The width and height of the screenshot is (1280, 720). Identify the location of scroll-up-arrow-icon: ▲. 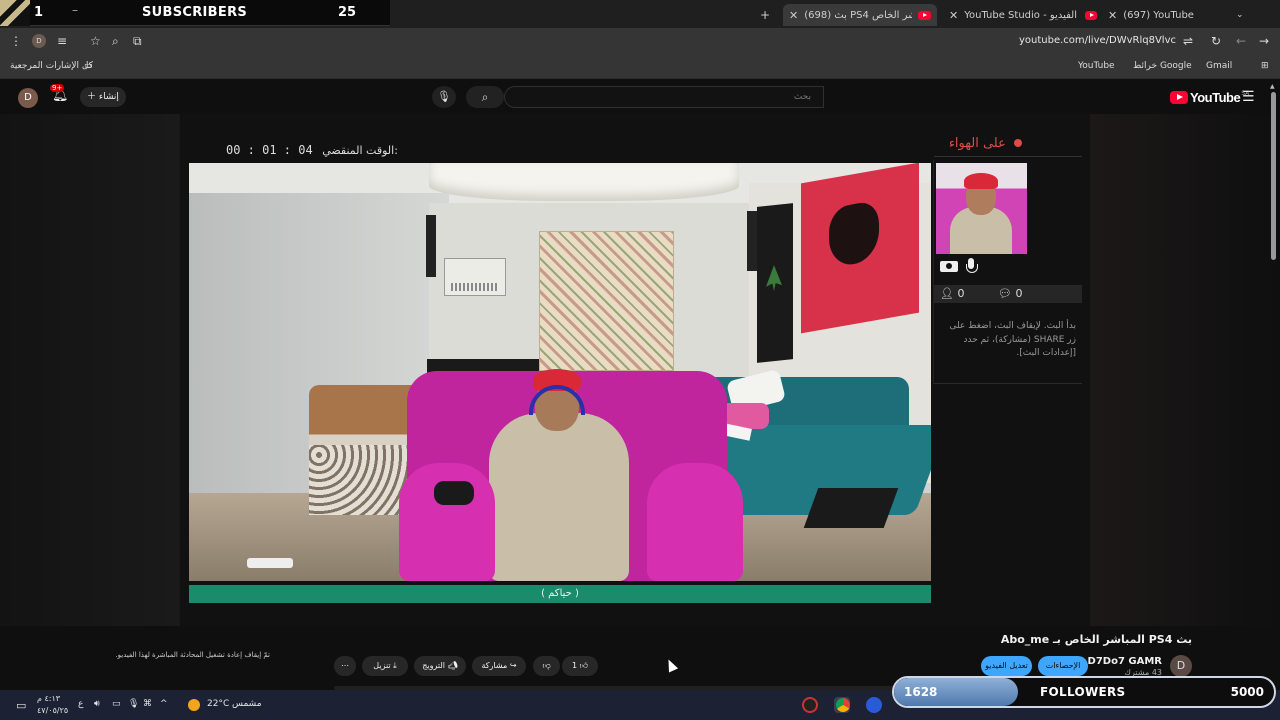
(1272, 86).